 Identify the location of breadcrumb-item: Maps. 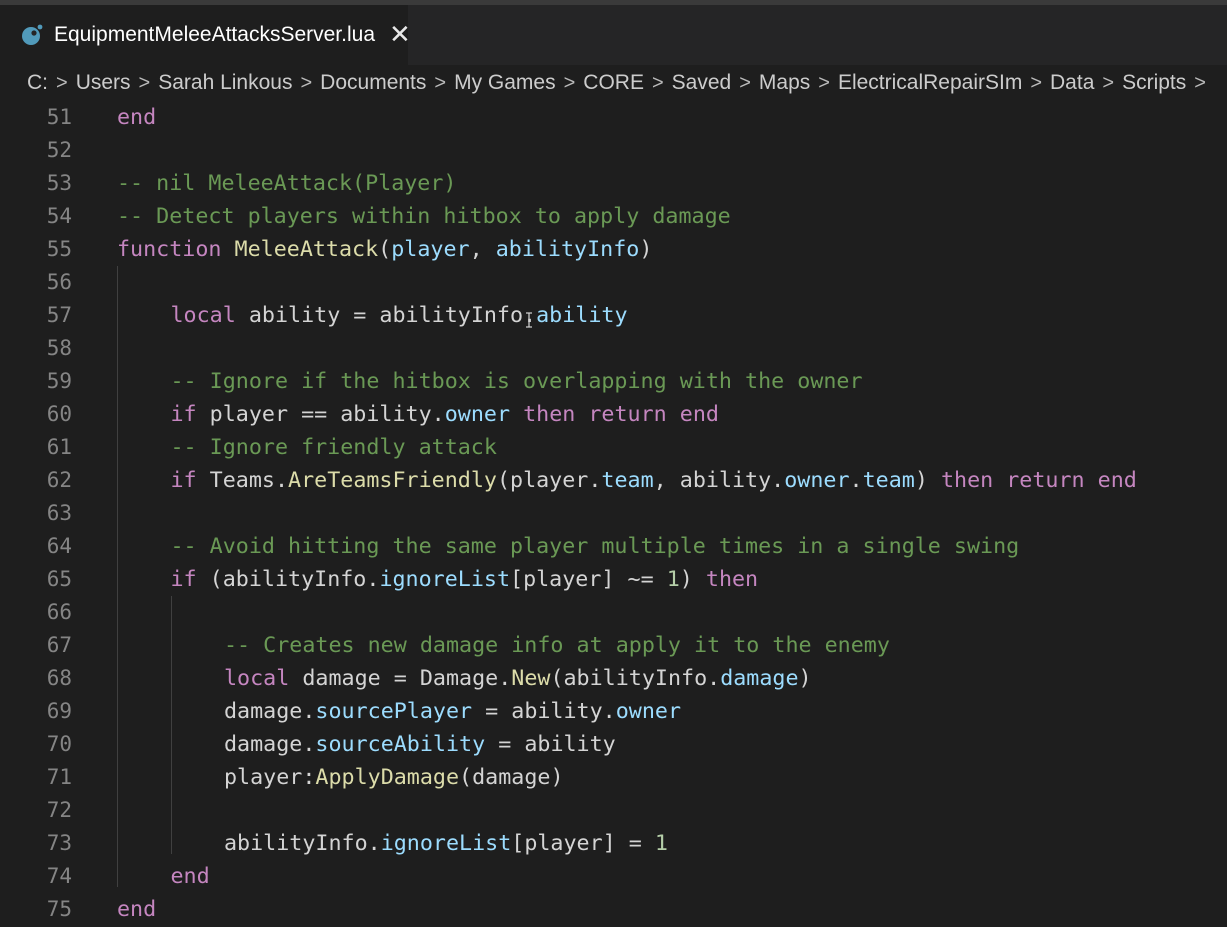
(784, 83).